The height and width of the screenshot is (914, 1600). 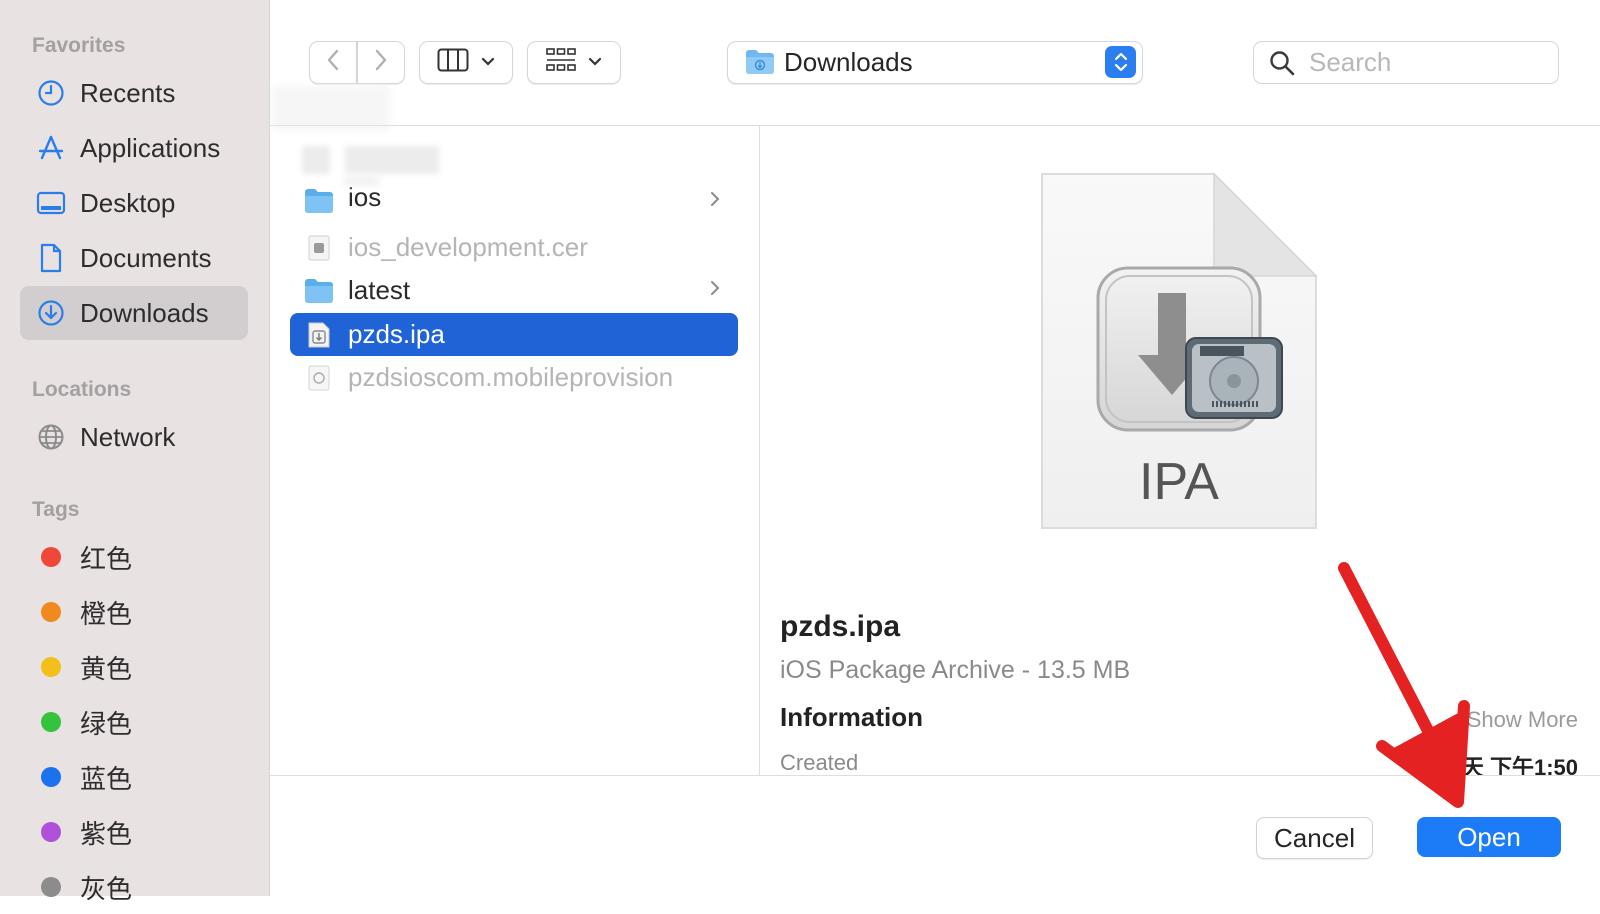 I want to click on sidebar-item-documents: Documents, so click(x=134, y=258).